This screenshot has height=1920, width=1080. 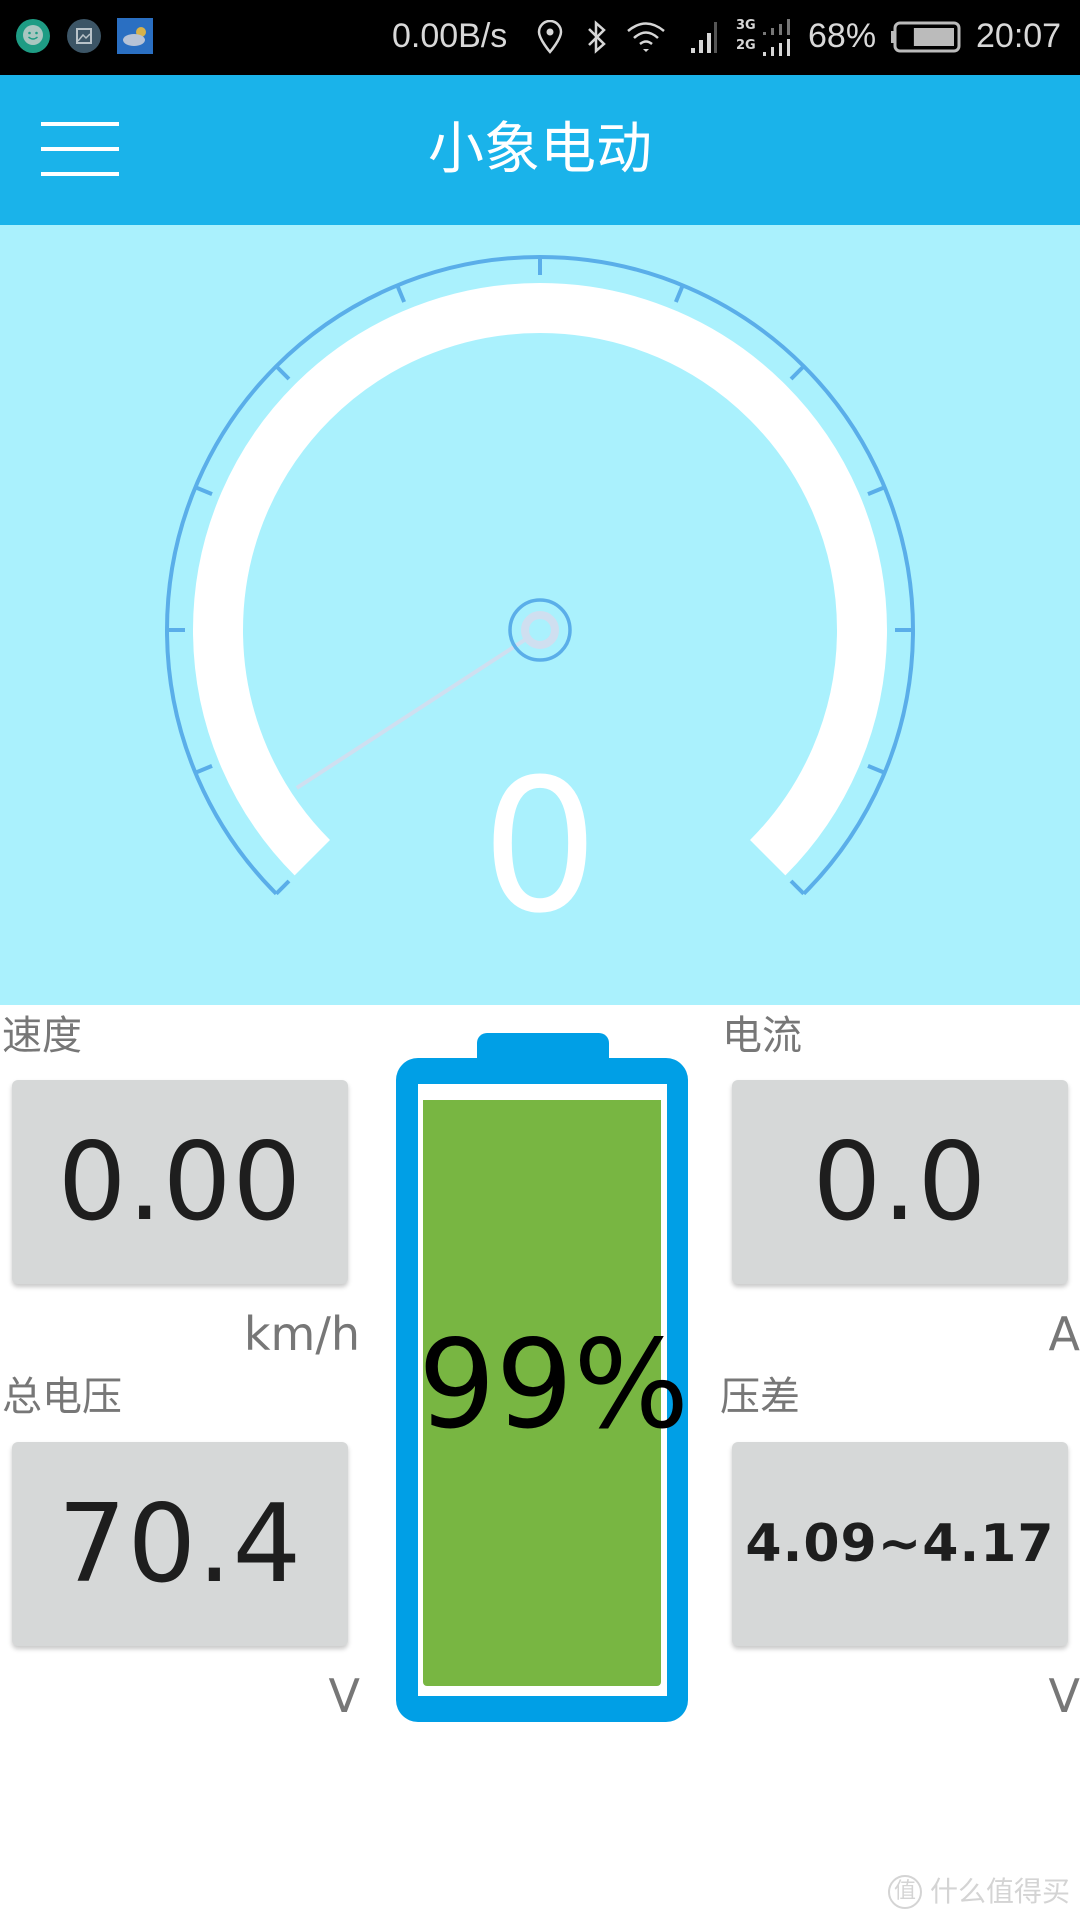 What do you see at coordinates (1019, 36) in the screenshot?
I see `clock: 20:07` at bounding box center [1019, 36].